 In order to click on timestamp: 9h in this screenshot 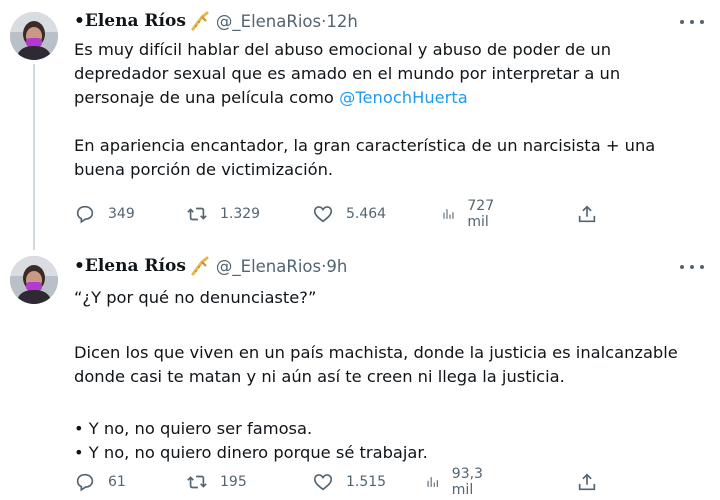, I will do `click(336, 266)`.